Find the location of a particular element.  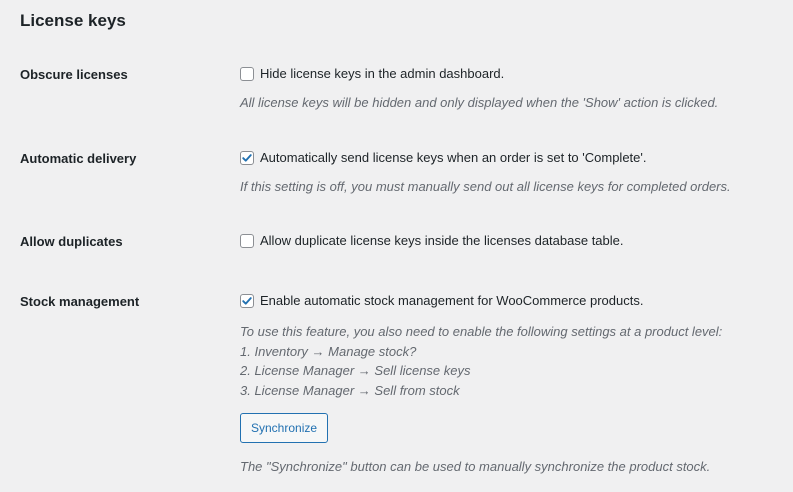

automatic-delivery-checkbox is located at coordinates (247, 158).